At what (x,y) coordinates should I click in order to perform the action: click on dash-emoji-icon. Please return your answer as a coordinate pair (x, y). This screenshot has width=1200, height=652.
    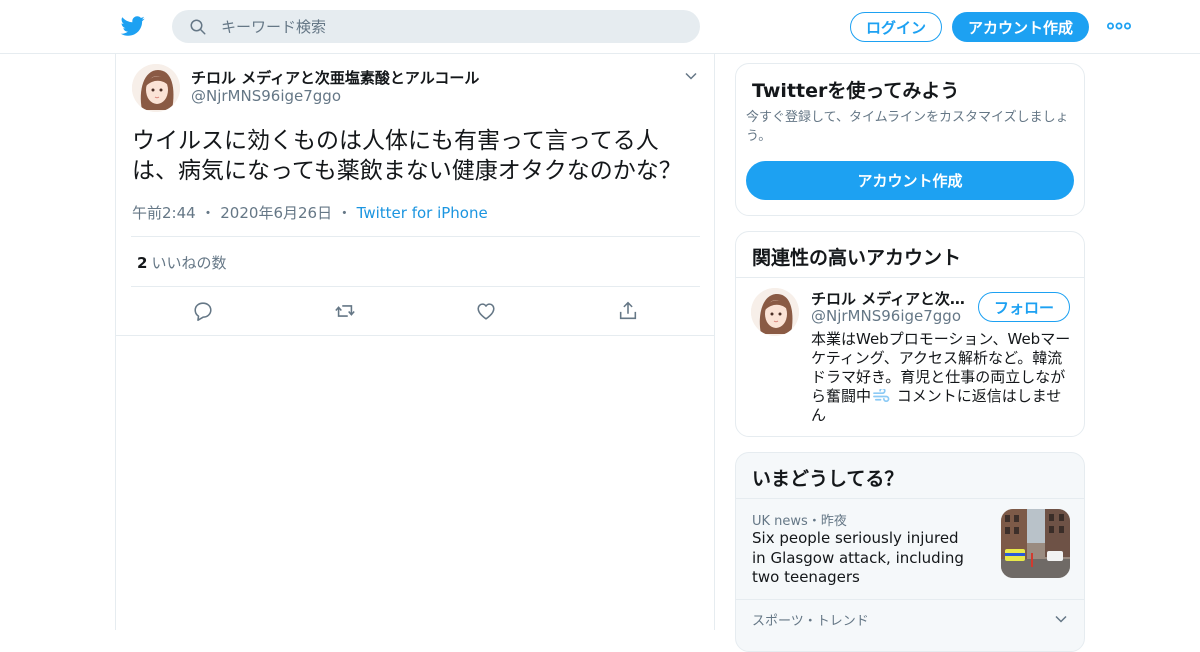
    Looking at the image, I should click on (881, 396).